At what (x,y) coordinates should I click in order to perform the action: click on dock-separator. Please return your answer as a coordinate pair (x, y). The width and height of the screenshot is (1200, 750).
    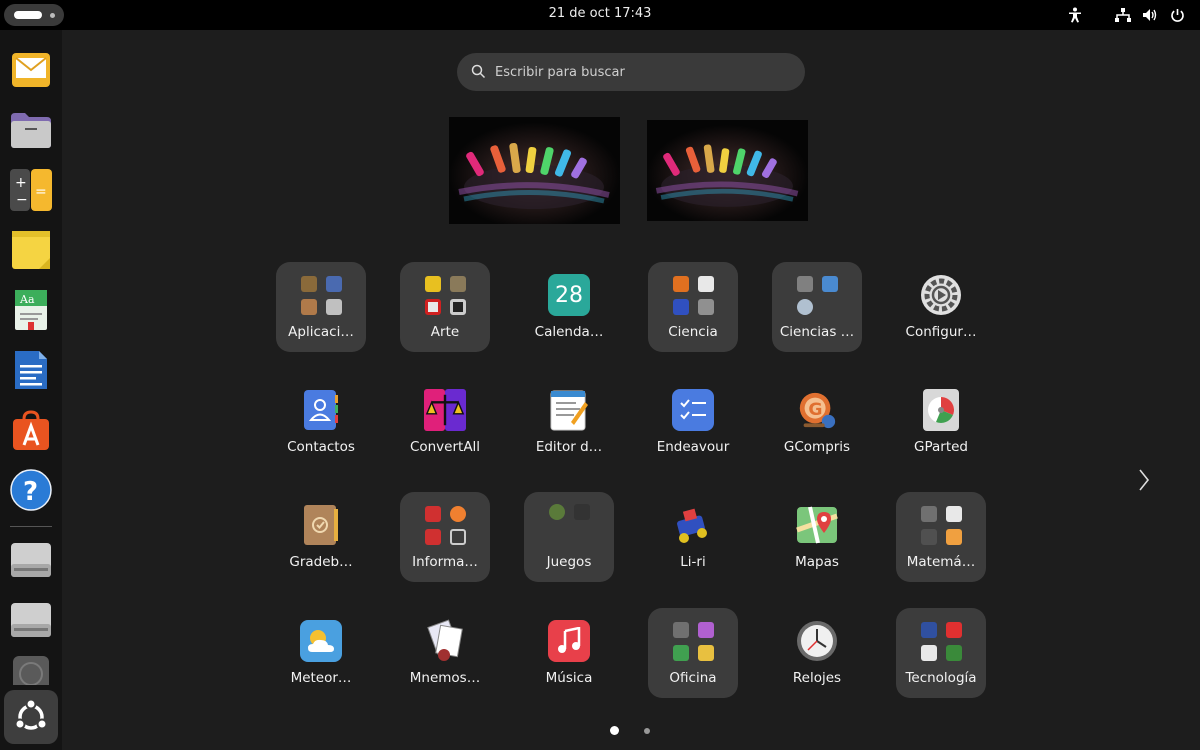
    Looking at the image, I should click on (31, 526).